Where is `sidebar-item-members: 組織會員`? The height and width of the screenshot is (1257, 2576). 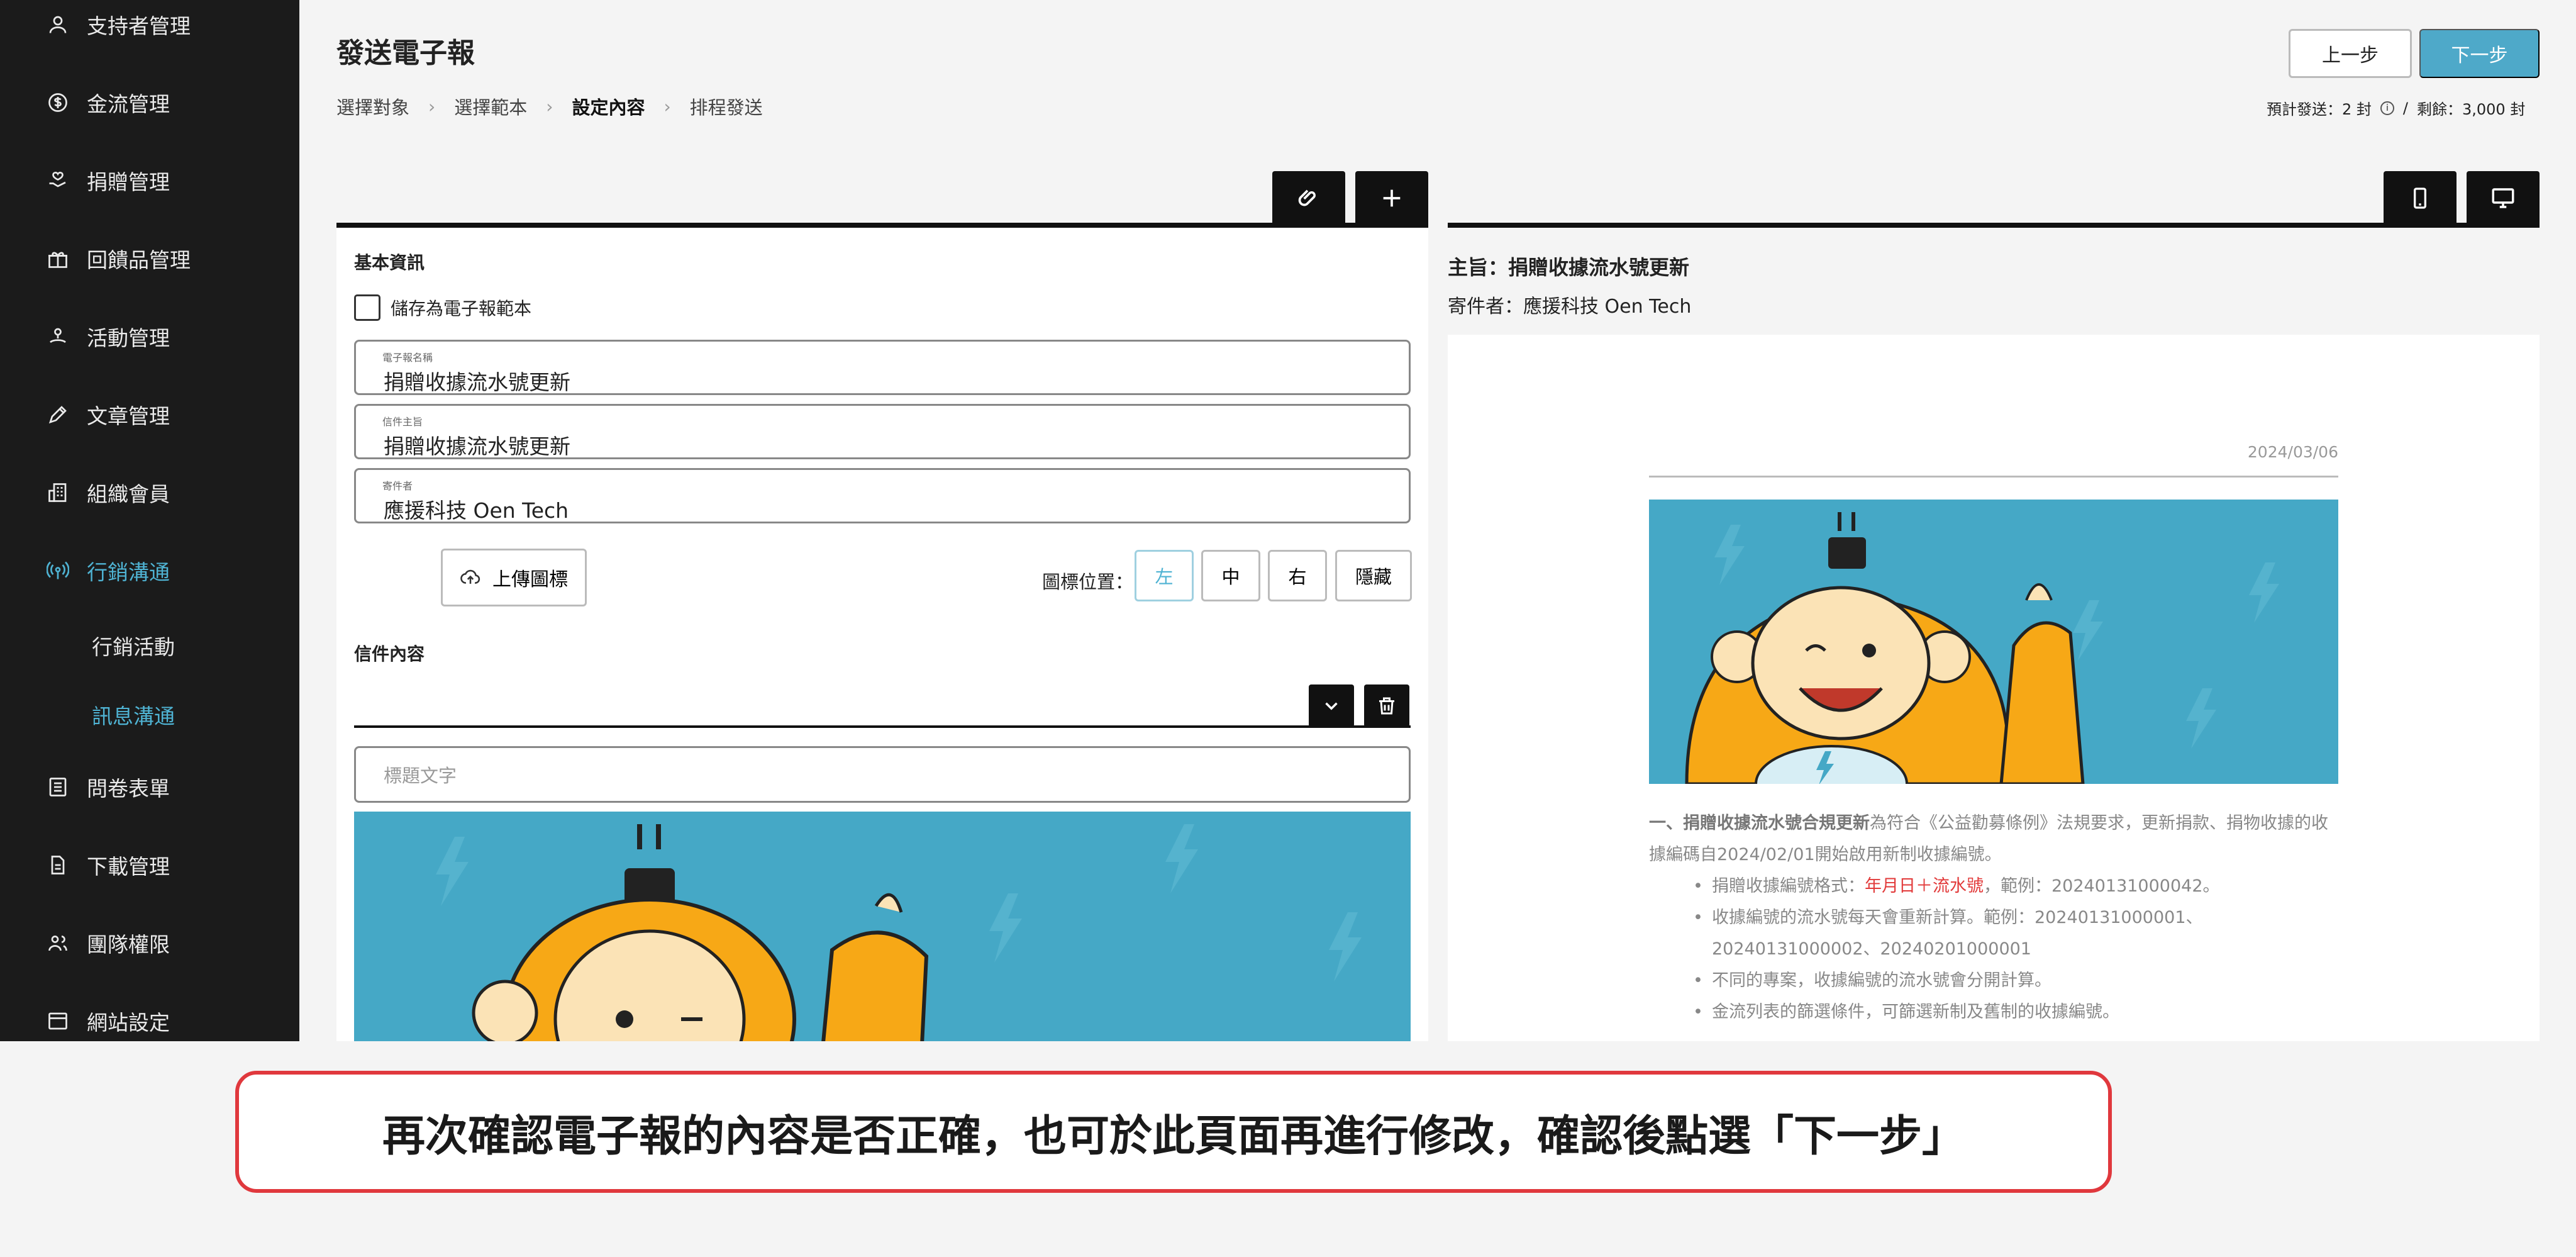
sidebar-item-members: 組織會員 is located at coordinates (107, 493).